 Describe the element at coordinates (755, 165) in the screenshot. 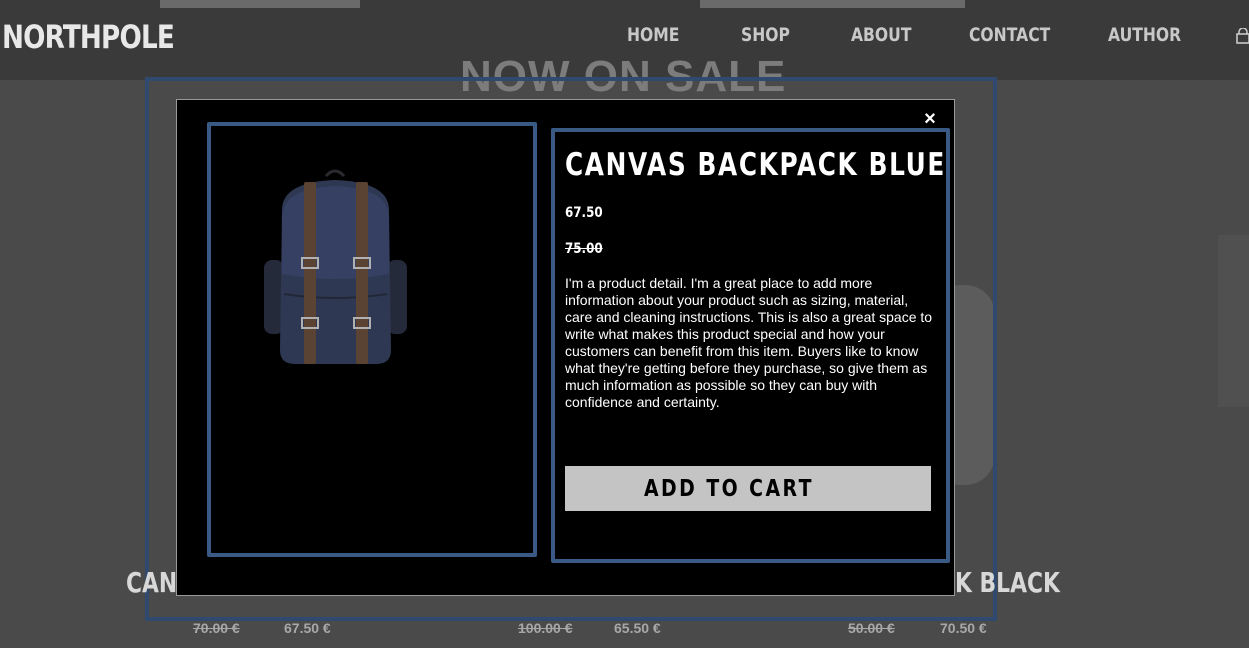

I see `product-title: CANVAS BACKPACK BLUE` at that location.